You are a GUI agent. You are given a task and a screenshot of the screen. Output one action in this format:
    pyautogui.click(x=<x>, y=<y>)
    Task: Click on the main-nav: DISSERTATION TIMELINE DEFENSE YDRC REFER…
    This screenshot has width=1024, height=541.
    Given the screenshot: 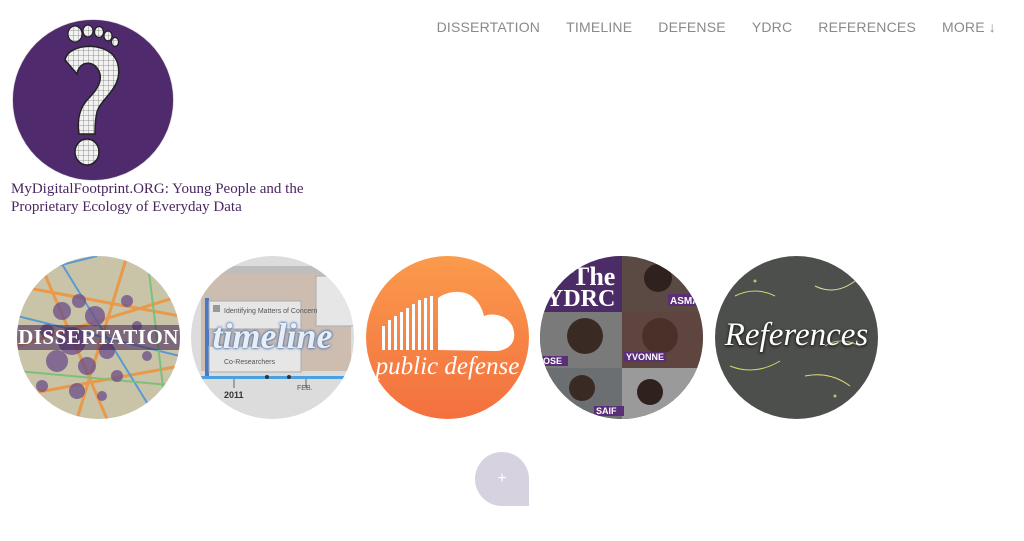 What is the action you would take?
    pyautogui.click(x=716, y=27)
    